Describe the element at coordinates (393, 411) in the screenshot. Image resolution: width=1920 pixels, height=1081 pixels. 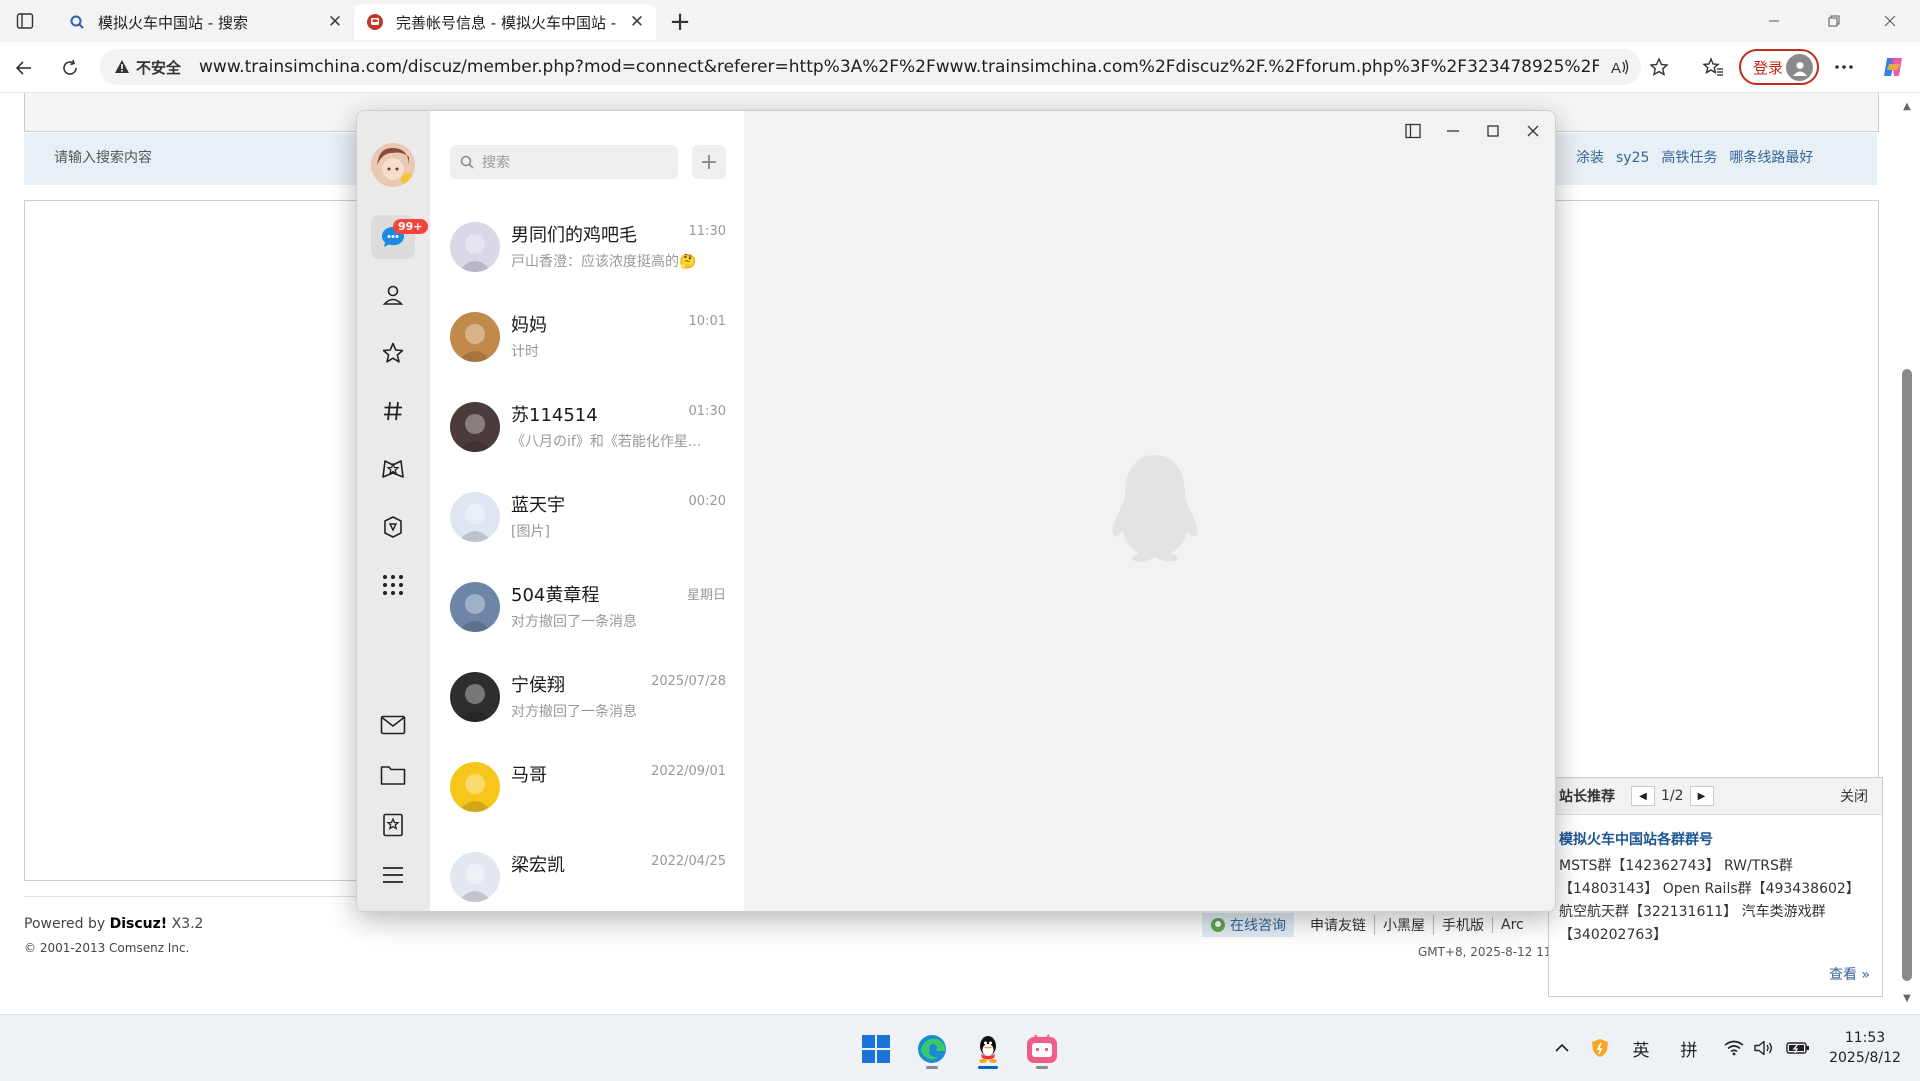
I see `channels-hash-icon` at that location.